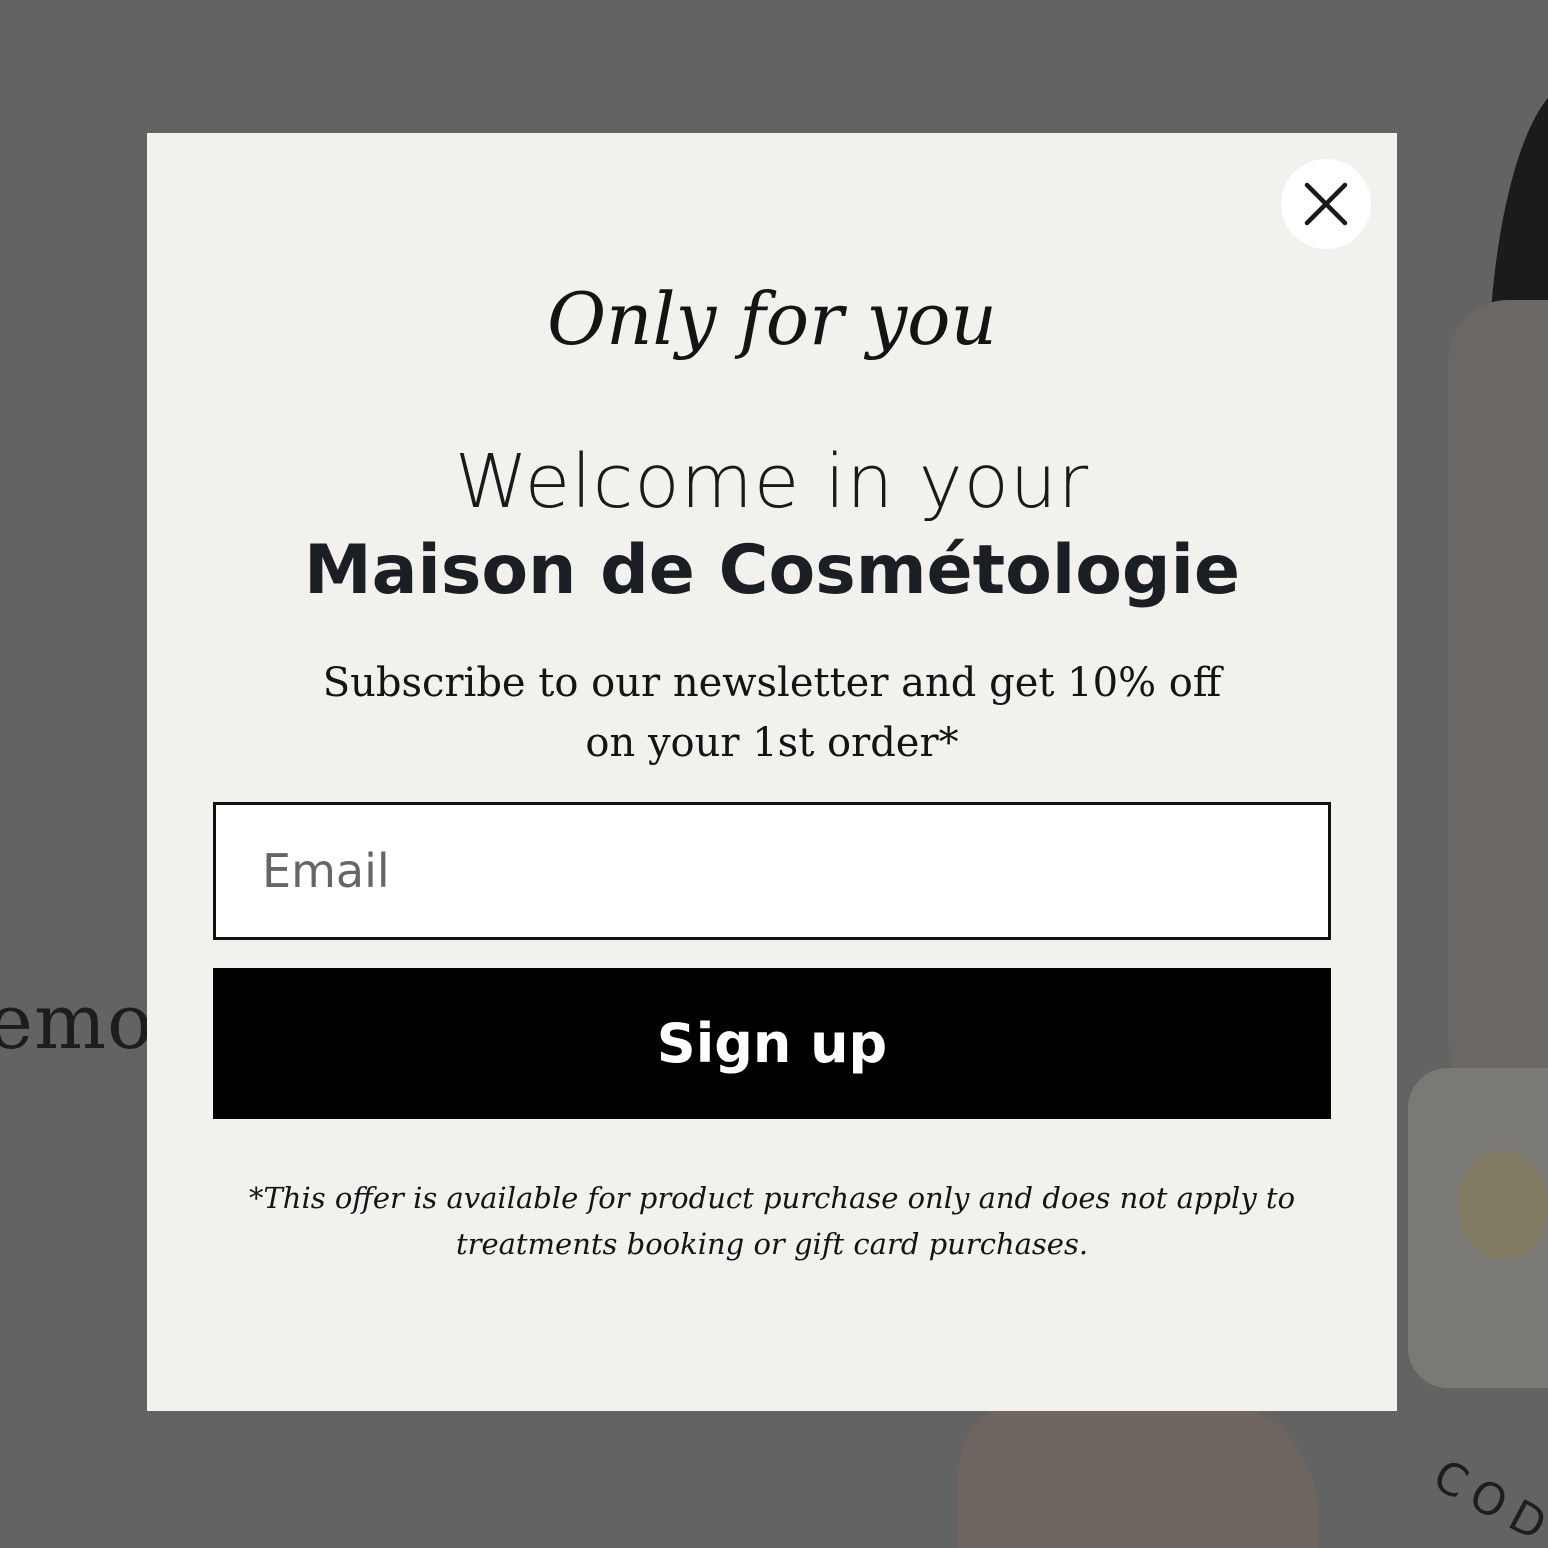 The width and height of the screenshot is (1548, 1548). I want to click on close-icon, so click(1326, 204).